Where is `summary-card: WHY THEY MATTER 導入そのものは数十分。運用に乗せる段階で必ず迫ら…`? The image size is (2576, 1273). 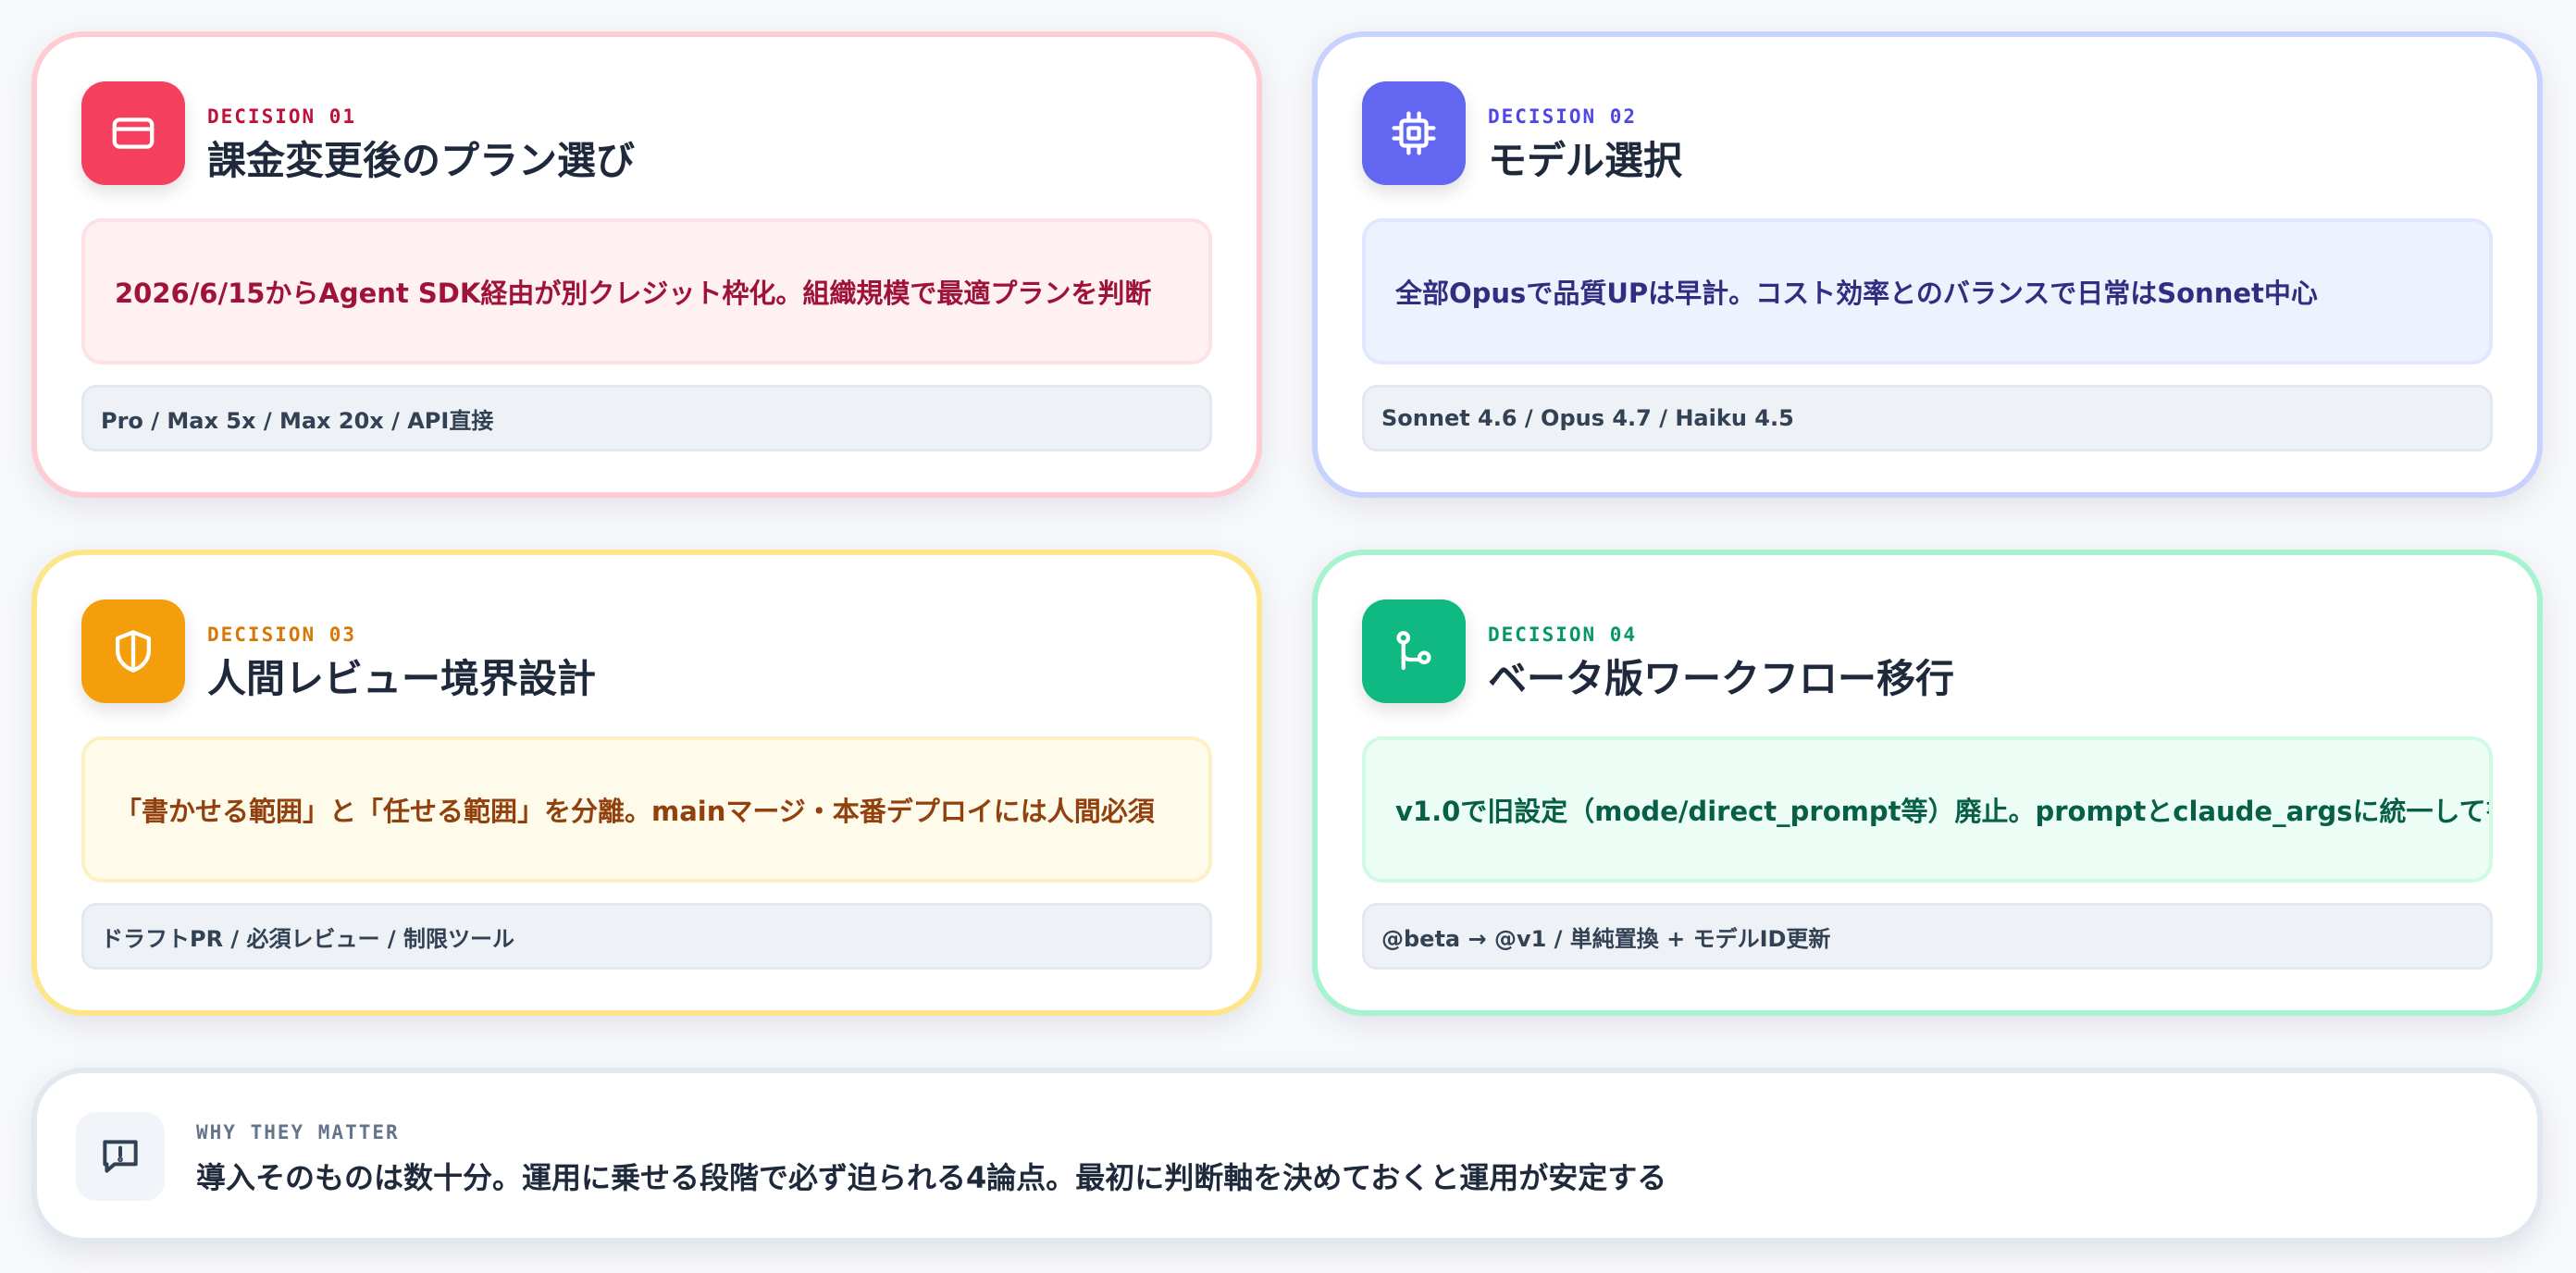 summary-card: WHY THEY MATTER 導入そのものは数十分。運用に乗せる段階で必ず迫ら… is located at coordinates (1287, 1155).